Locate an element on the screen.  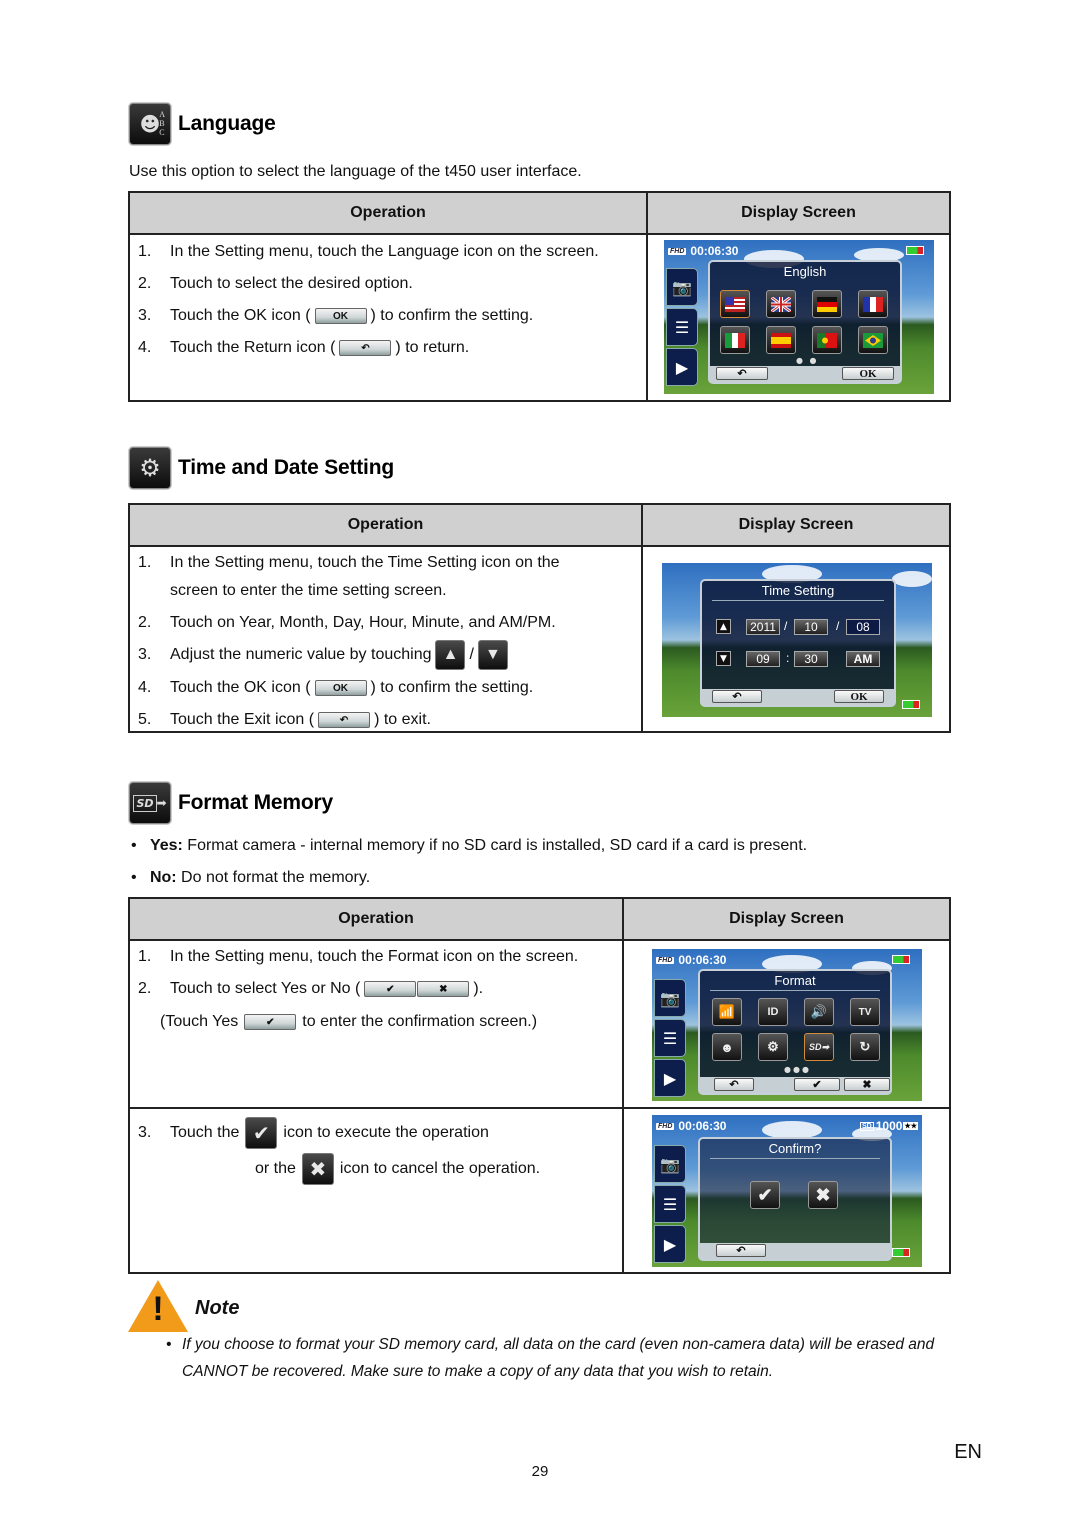
cancel-cross-icon: ✖ is located at coordinates (317, 1169).